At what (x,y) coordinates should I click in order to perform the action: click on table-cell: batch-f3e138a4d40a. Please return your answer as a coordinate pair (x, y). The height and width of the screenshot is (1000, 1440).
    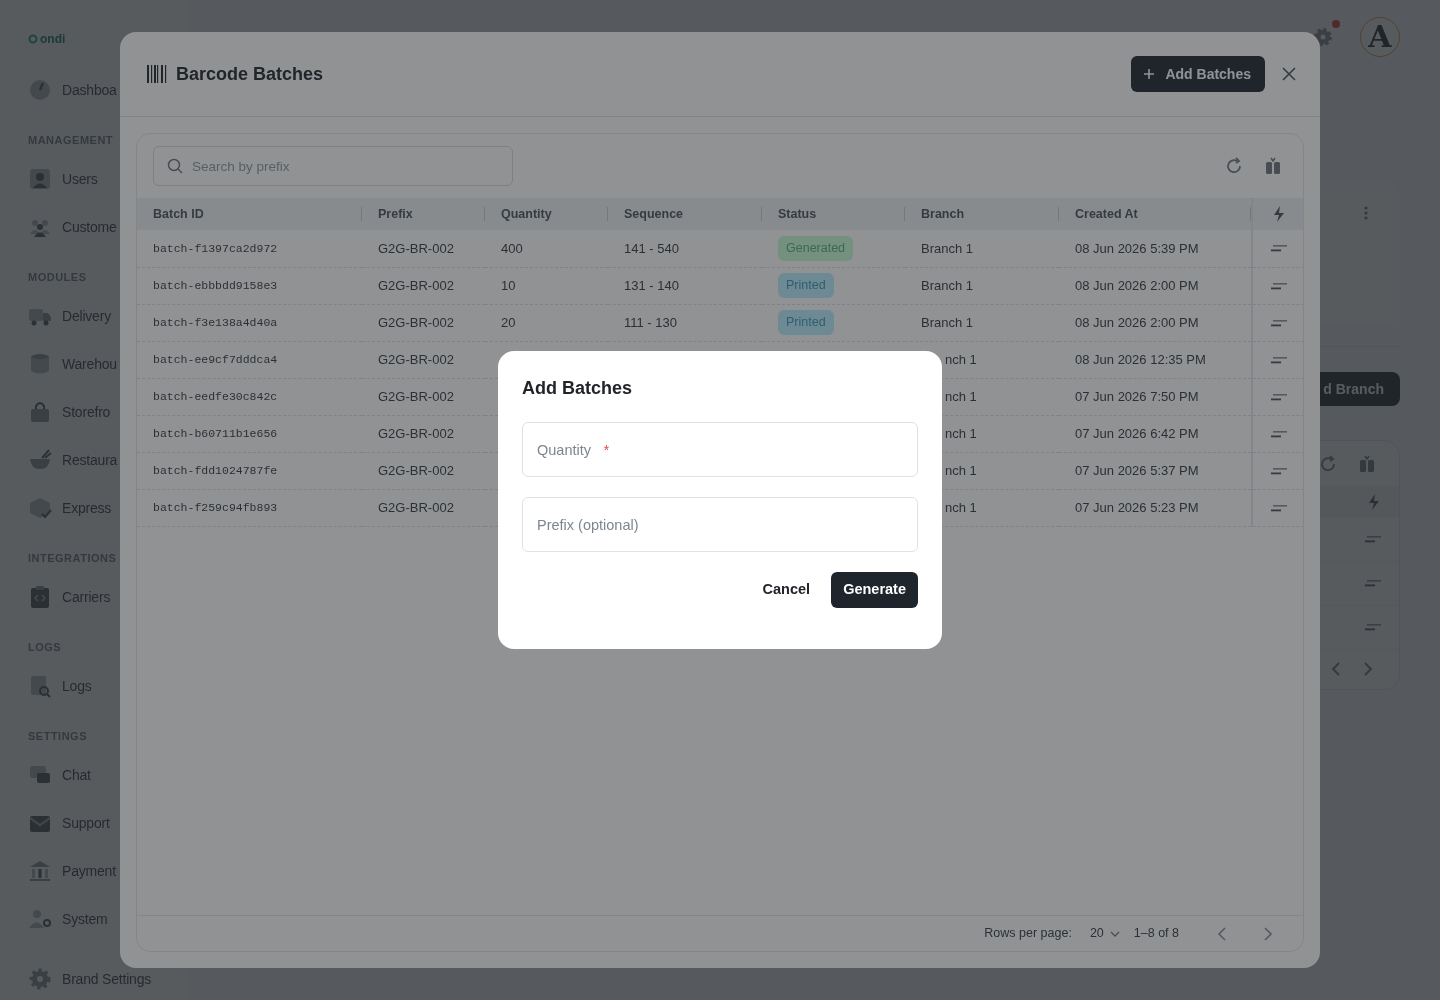
    Looking at the image, I should click on (215, 322).